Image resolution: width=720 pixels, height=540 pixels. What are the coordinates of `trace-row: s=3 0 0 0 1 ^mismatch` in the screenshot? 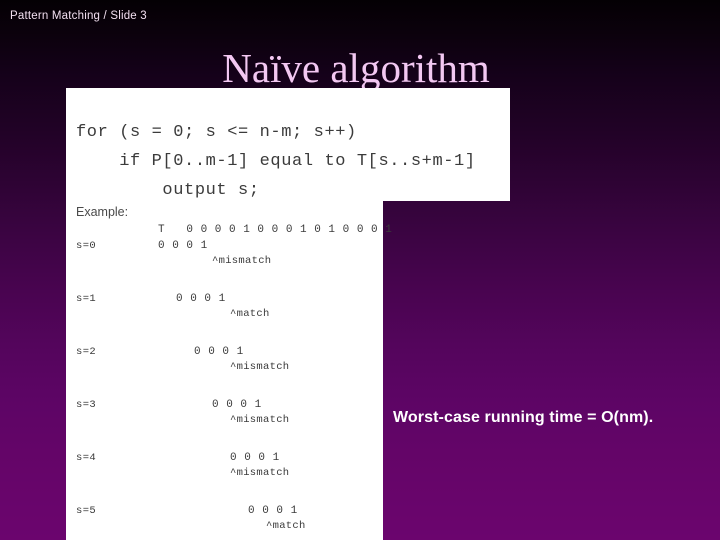 It's located at (224, 409).